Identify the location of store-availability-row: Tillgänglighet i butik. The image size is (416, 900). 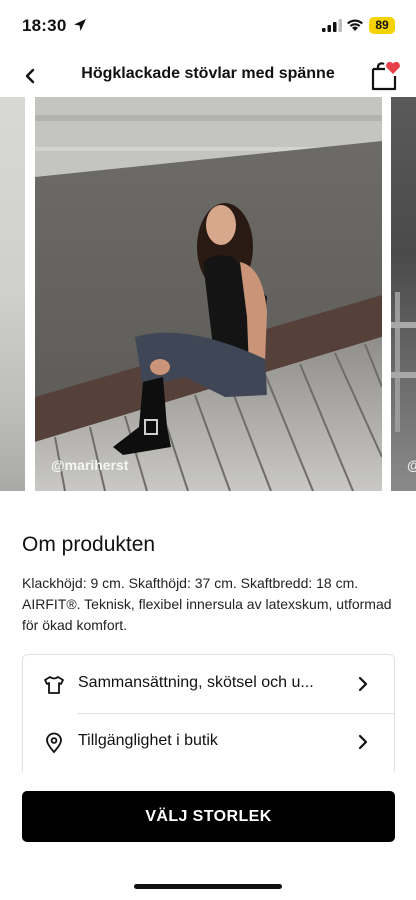
(208, 742).